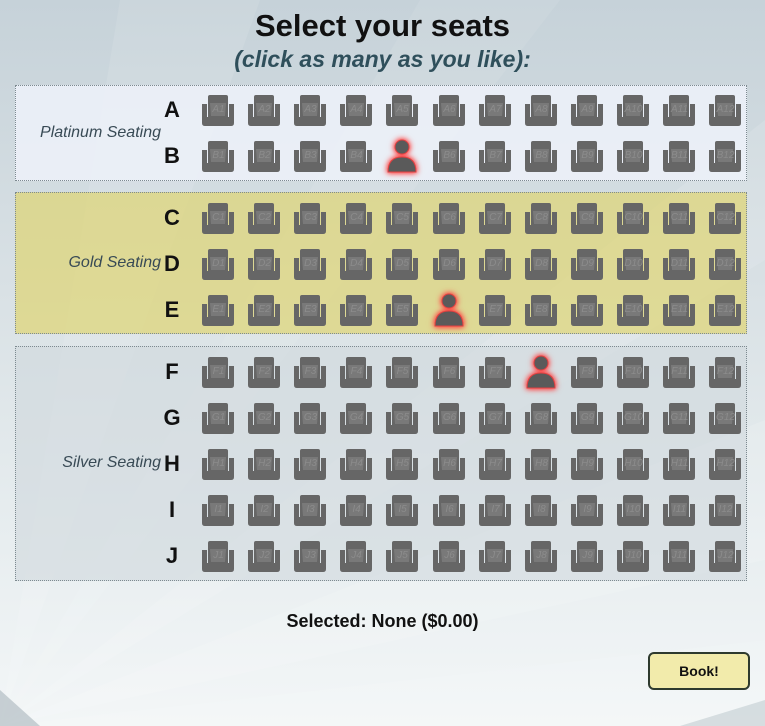  Describe the element at coordinates (449, 464) in the screenshot. I see `seat-h6: H6` at that location.